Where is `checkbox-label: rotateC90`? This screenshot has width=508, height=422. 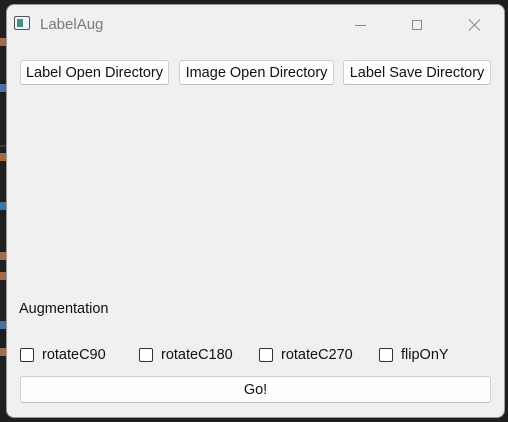 checkbox-label: rotateC90 is located at coordinates (74, 355).